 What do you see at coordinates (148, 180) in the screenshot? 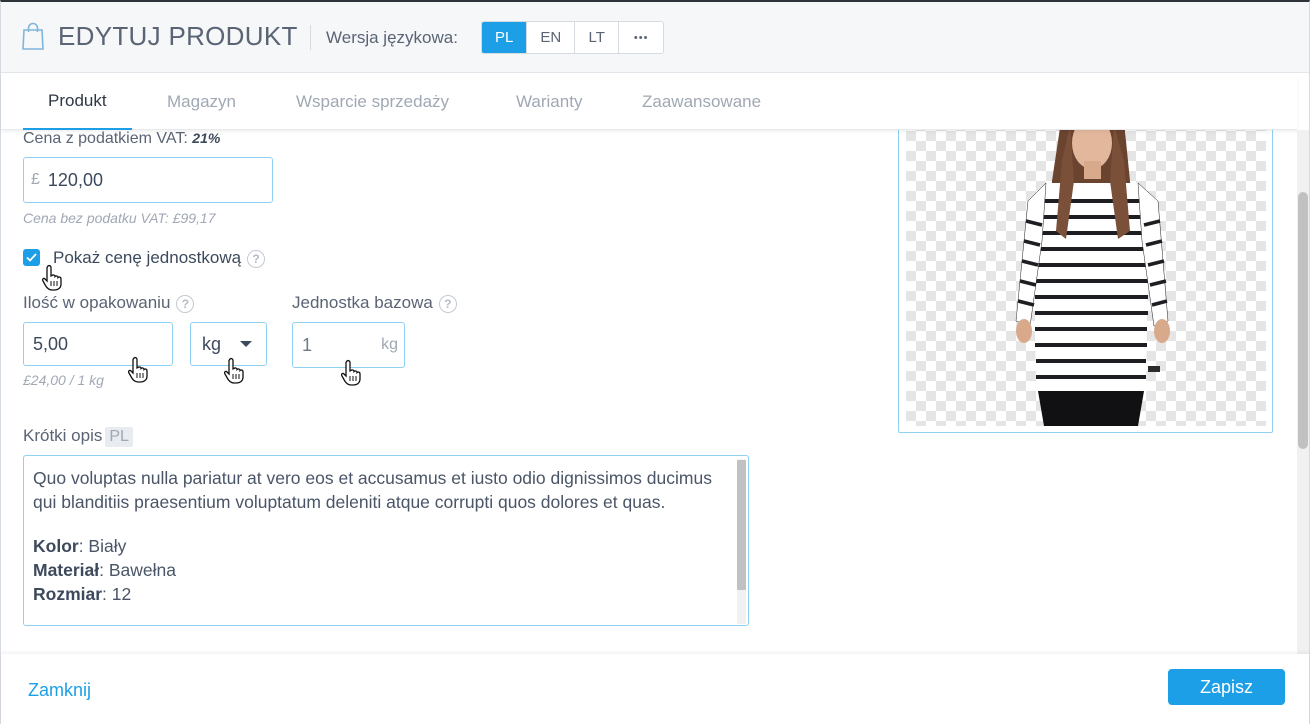
I see `price-input: £ 120,00` at bounding box center [148, 180].